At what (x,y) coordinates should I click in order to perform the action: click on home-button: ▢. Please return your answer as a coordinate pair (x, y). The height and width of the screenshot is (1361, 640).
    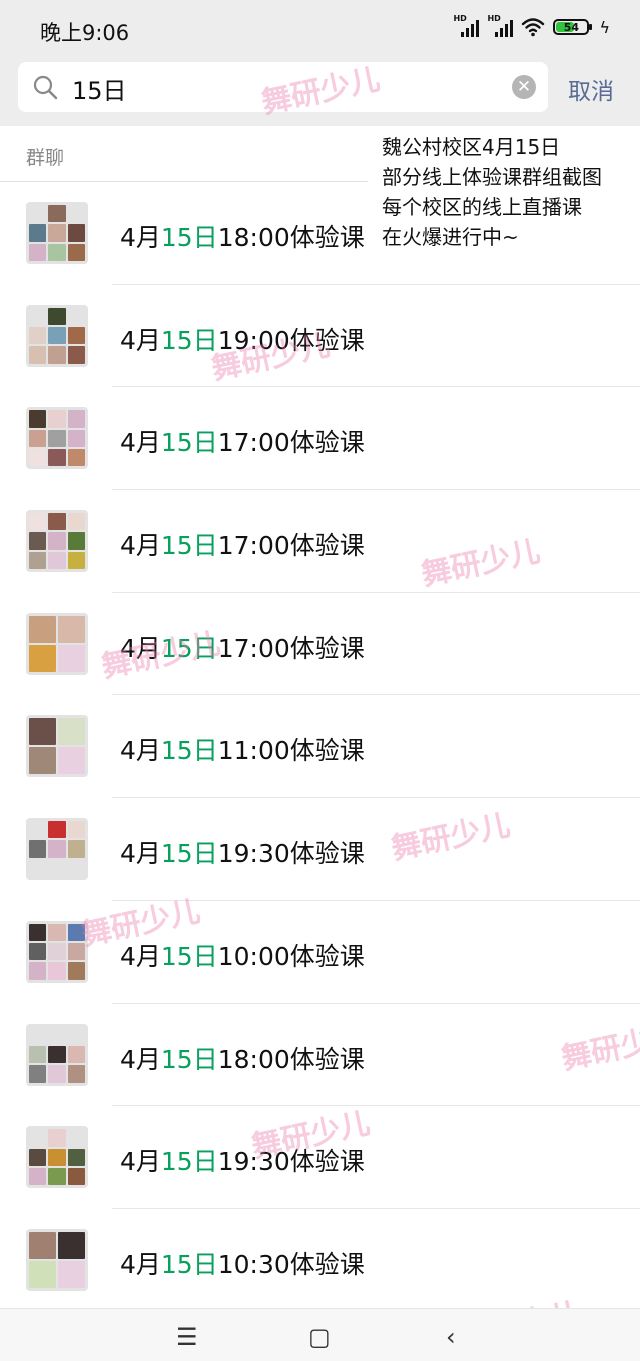
    Looking at the image, I should click on (319, 1337).